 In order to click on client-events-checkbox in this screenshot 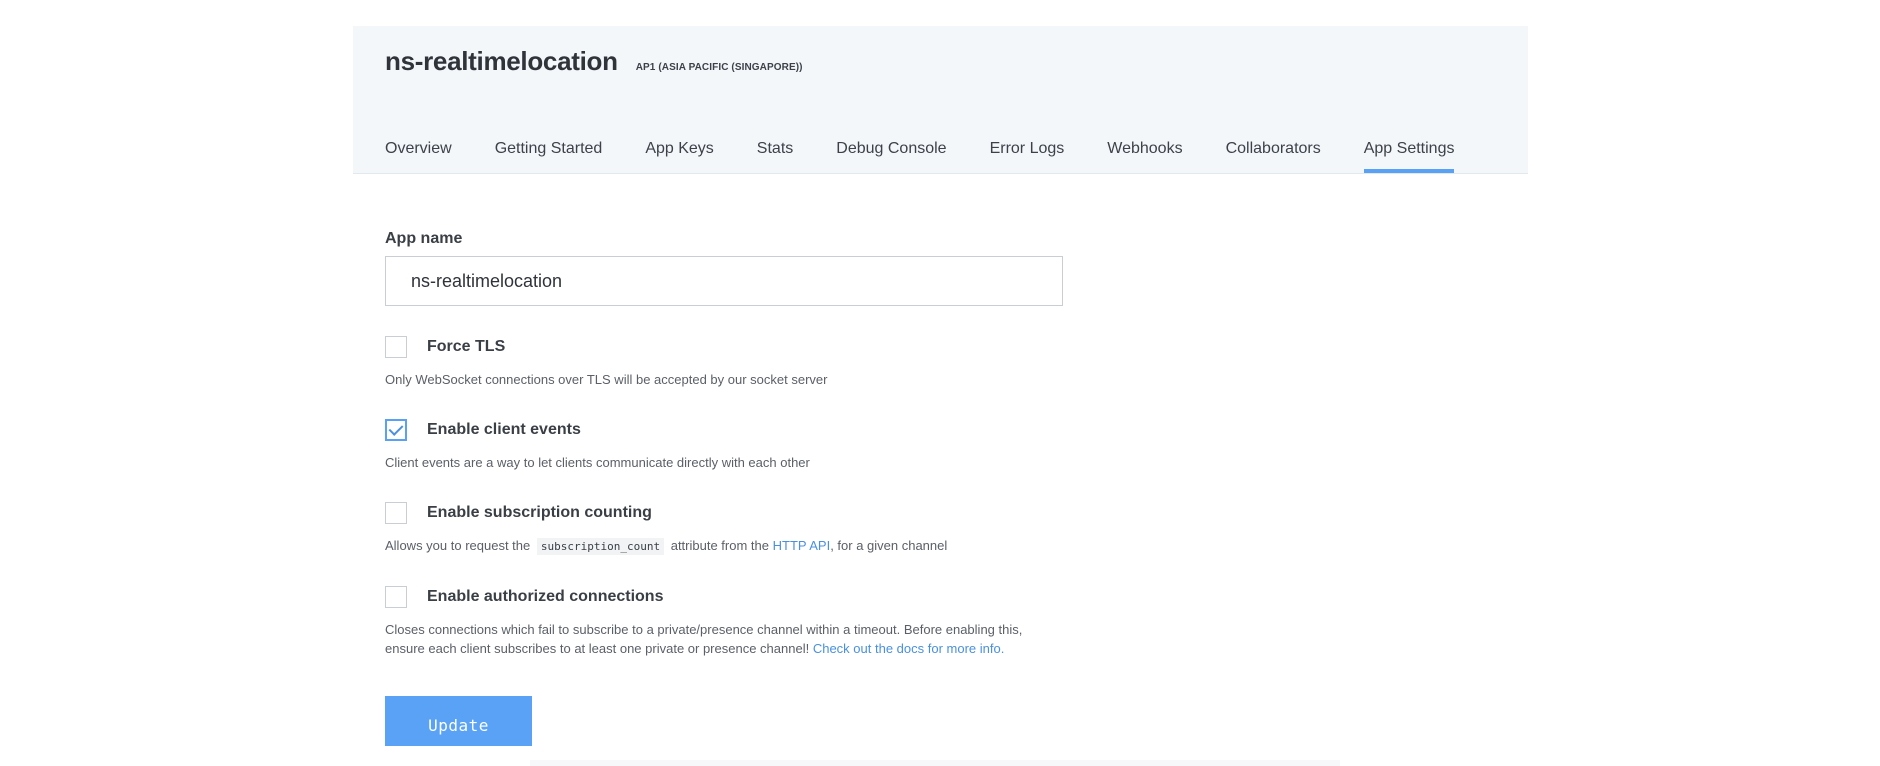, I will do `click(396, 430)`.